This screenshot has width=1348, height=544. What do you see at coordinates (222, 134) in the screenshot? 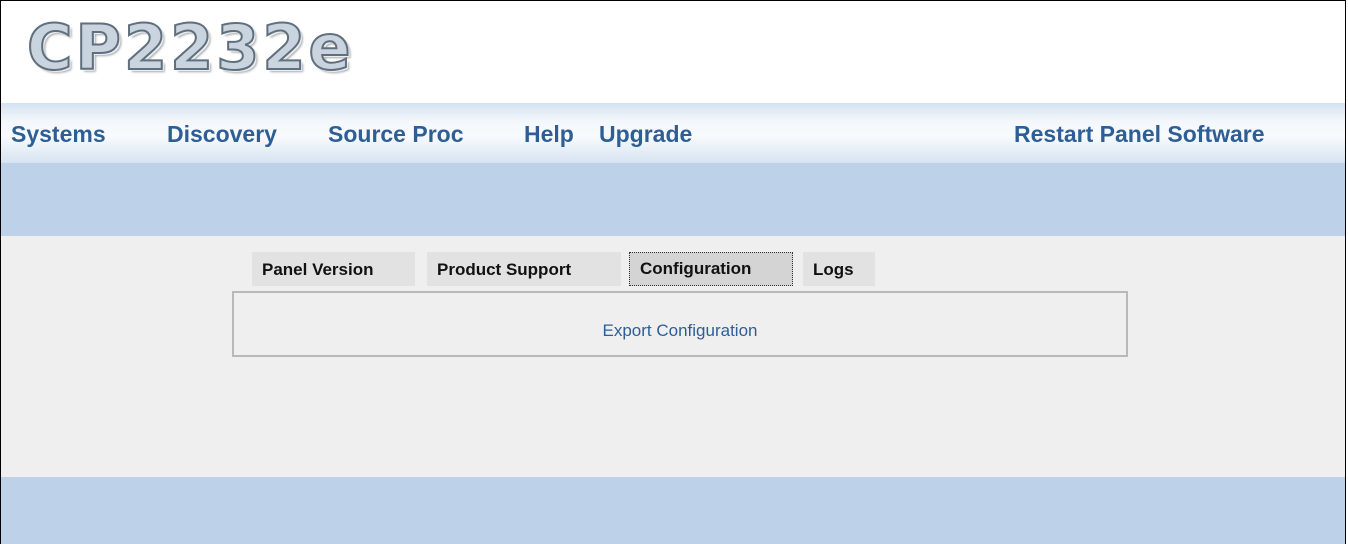
I see `nav-discovery: Discovery` at bounding box center [222, 134].